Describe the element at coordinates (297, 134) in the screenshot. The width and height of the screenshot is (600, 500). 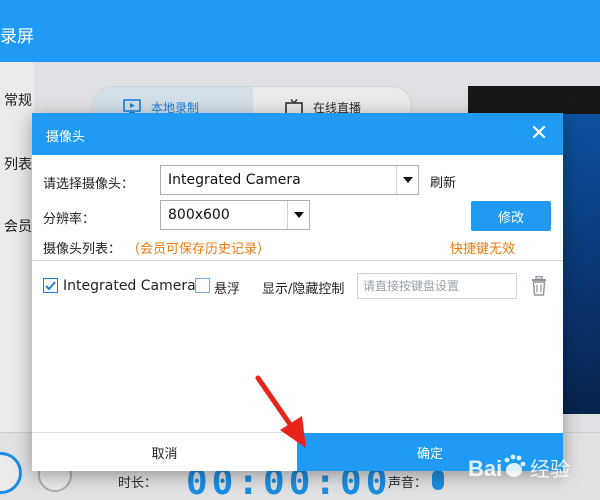
I see `dialog-header: 摄像头 ✕` at that location.